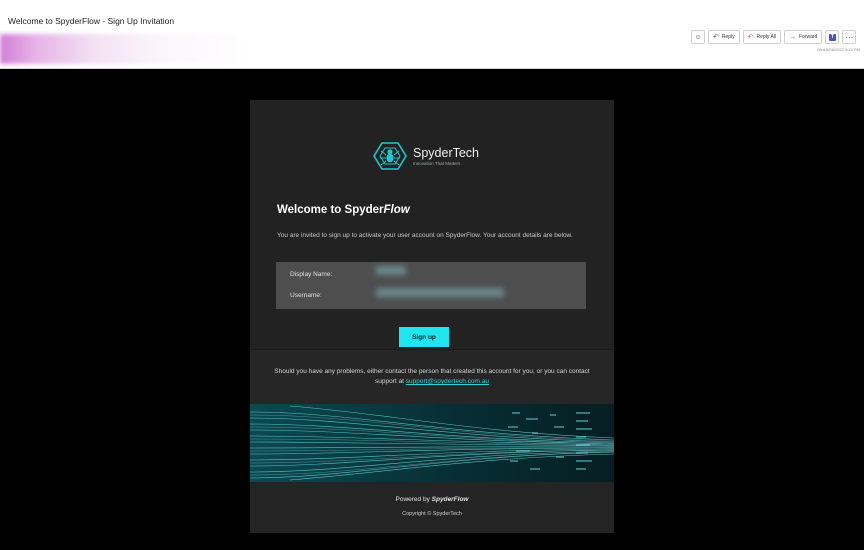 The image size is (864, 550). I want to click on forward-button: → Forward, so click(803, 37).